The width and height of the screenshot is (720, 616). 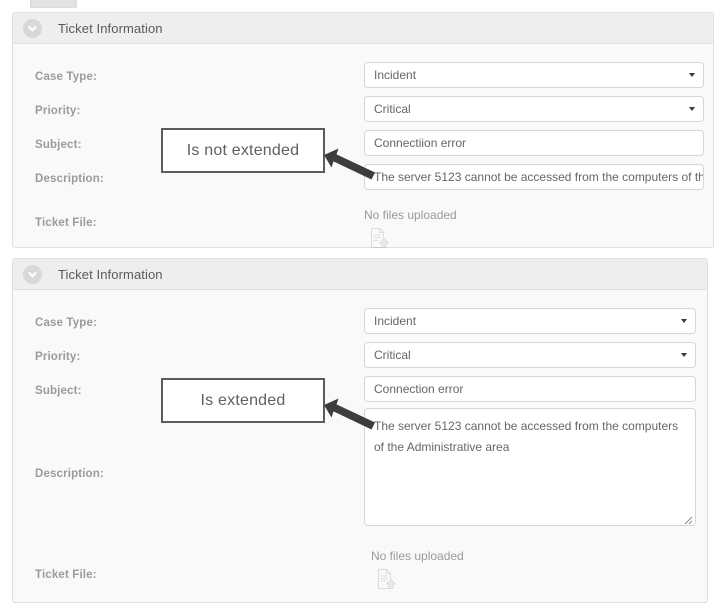 I want to click on panel-header-top: Ticket Information, so click(x=363, y=28).